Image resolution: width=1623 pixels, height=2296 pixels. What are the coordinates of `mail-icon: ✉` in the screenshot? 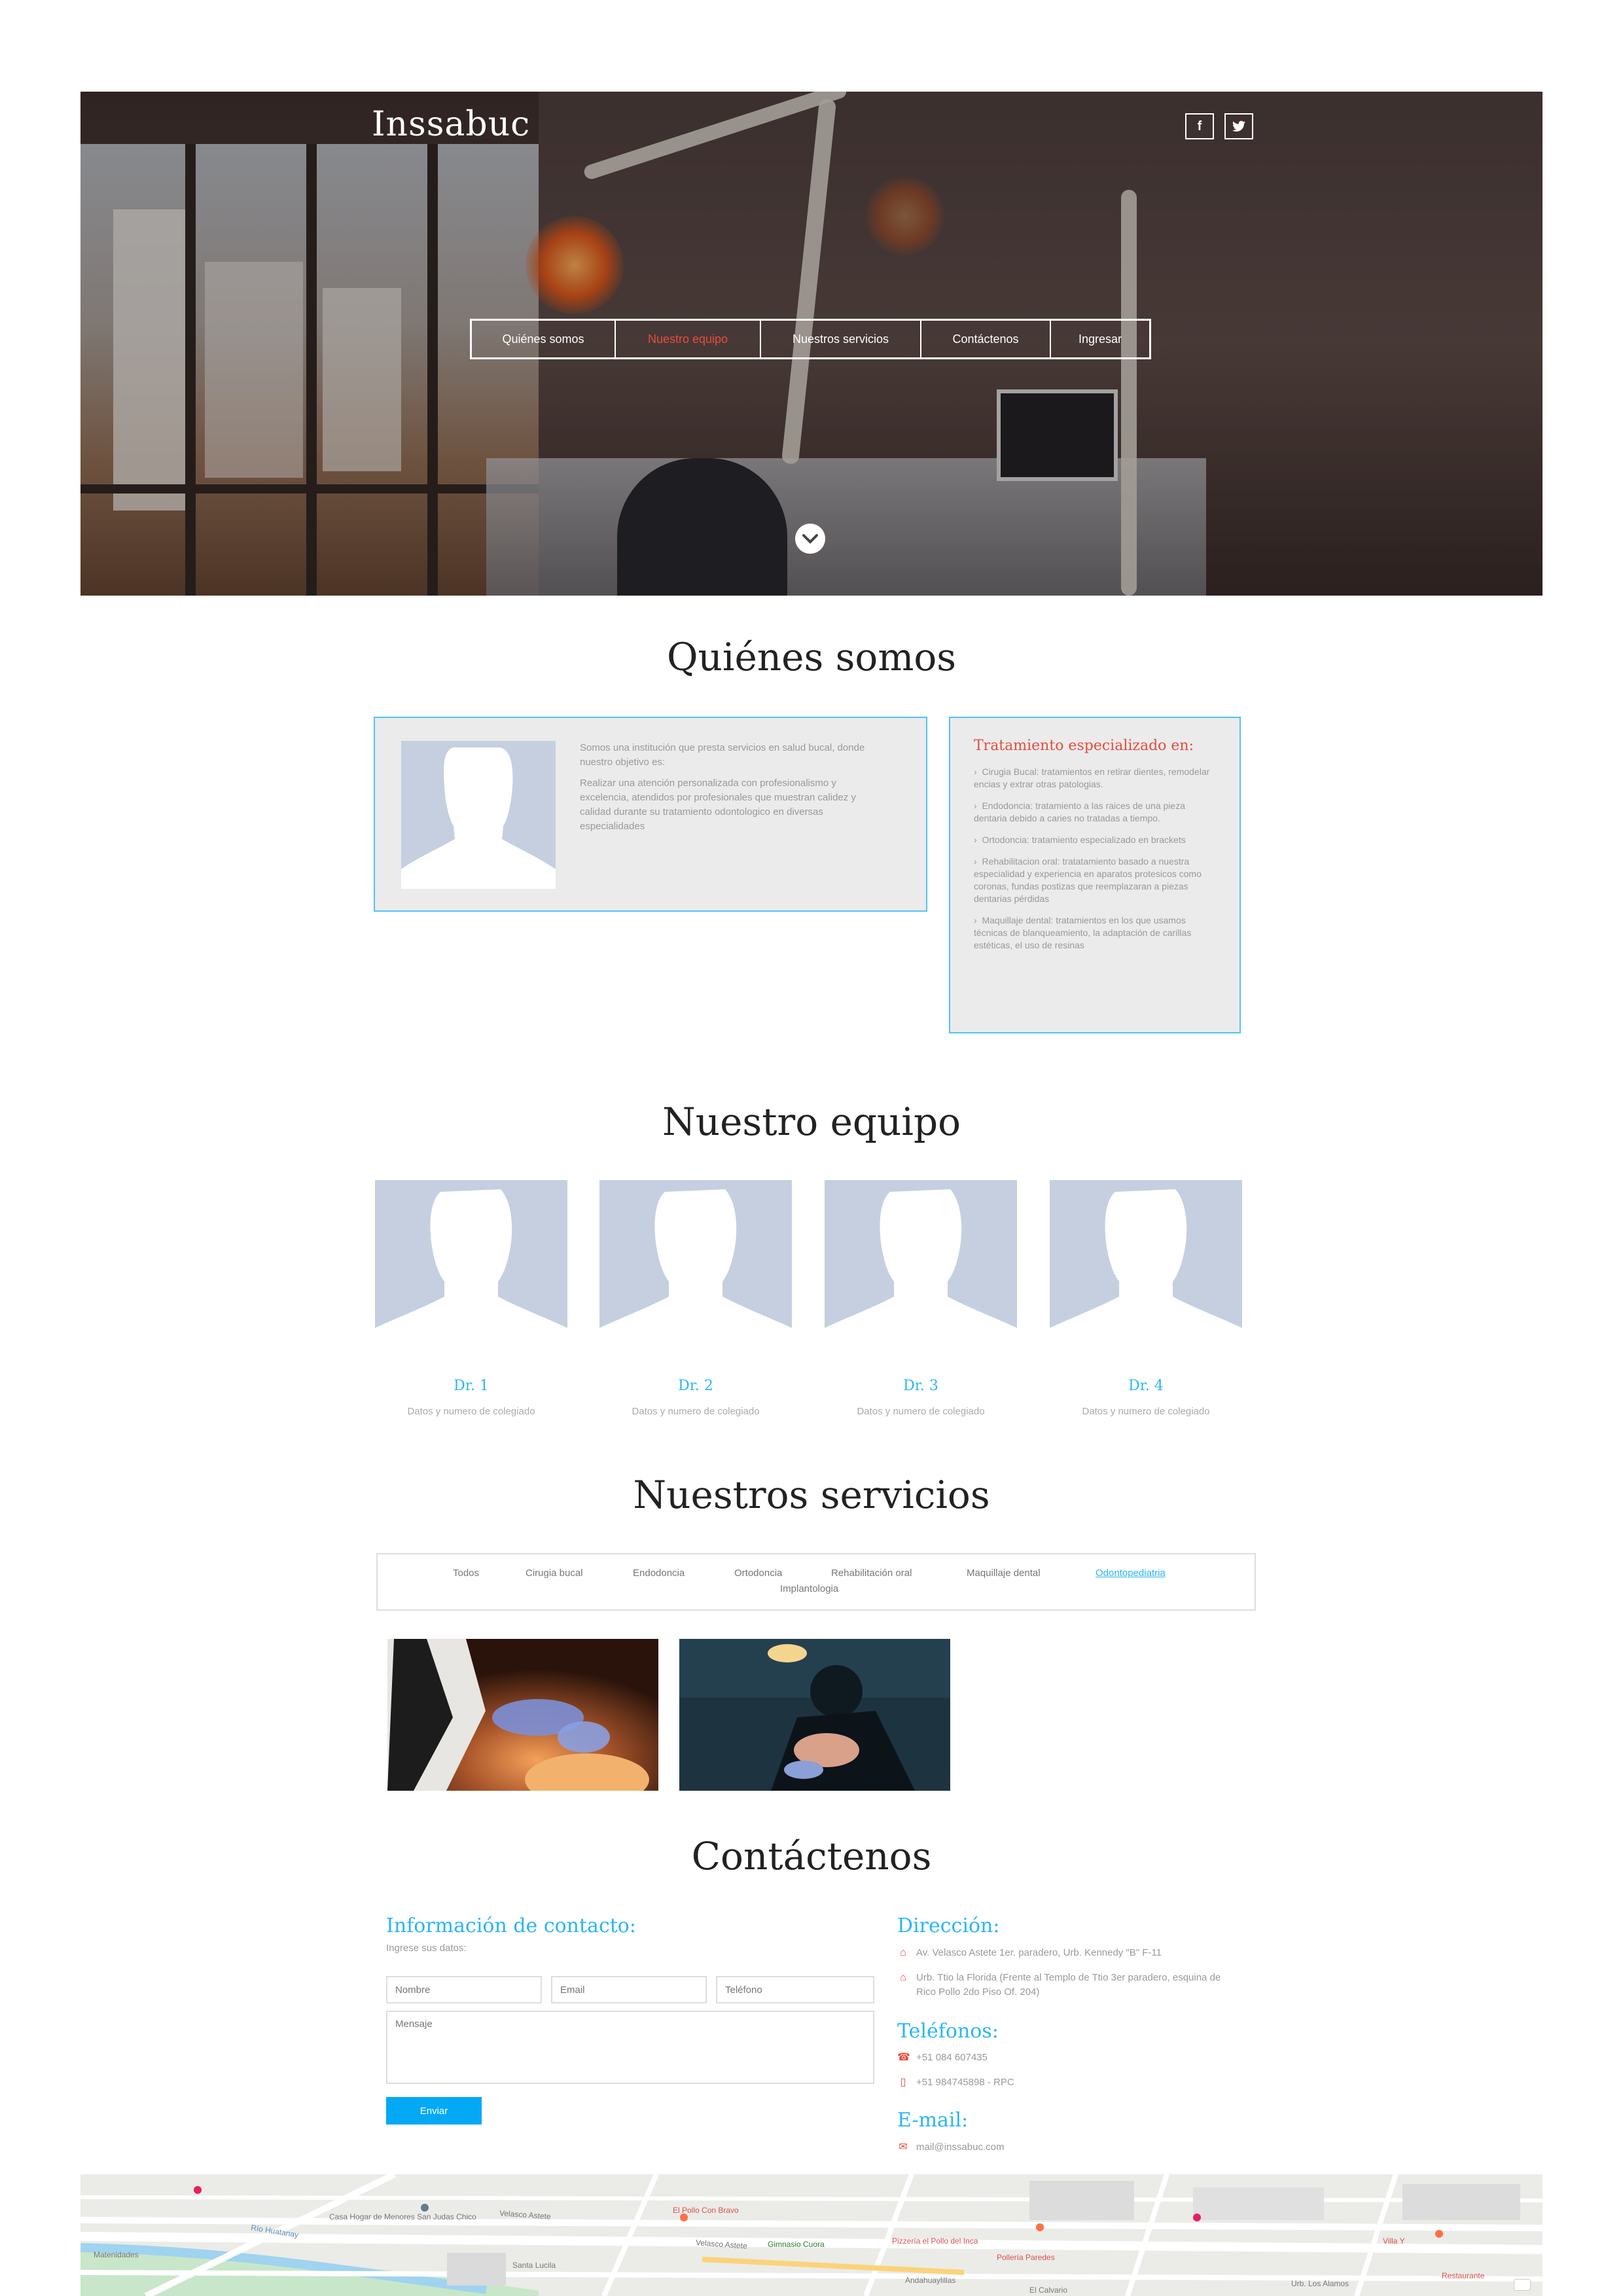 It's located at (903, 2147).